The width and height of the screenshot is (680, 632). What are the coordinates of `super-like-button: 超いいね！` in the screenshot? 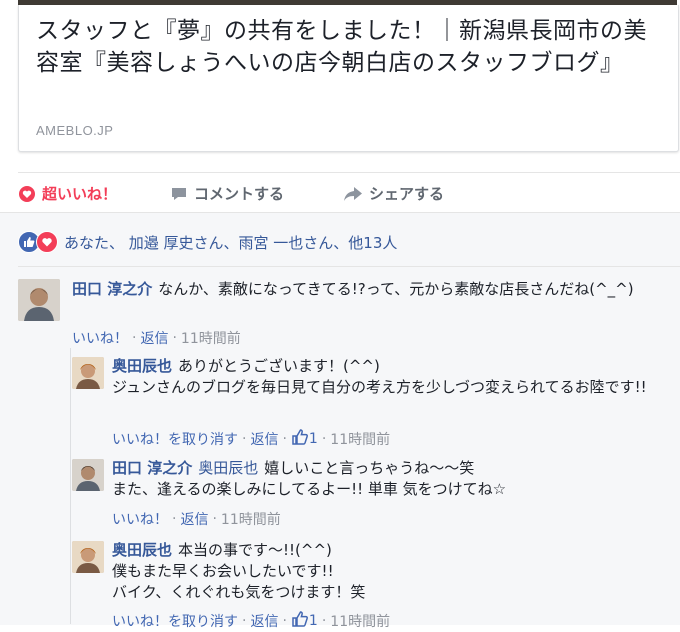 It's located at (67, 193).